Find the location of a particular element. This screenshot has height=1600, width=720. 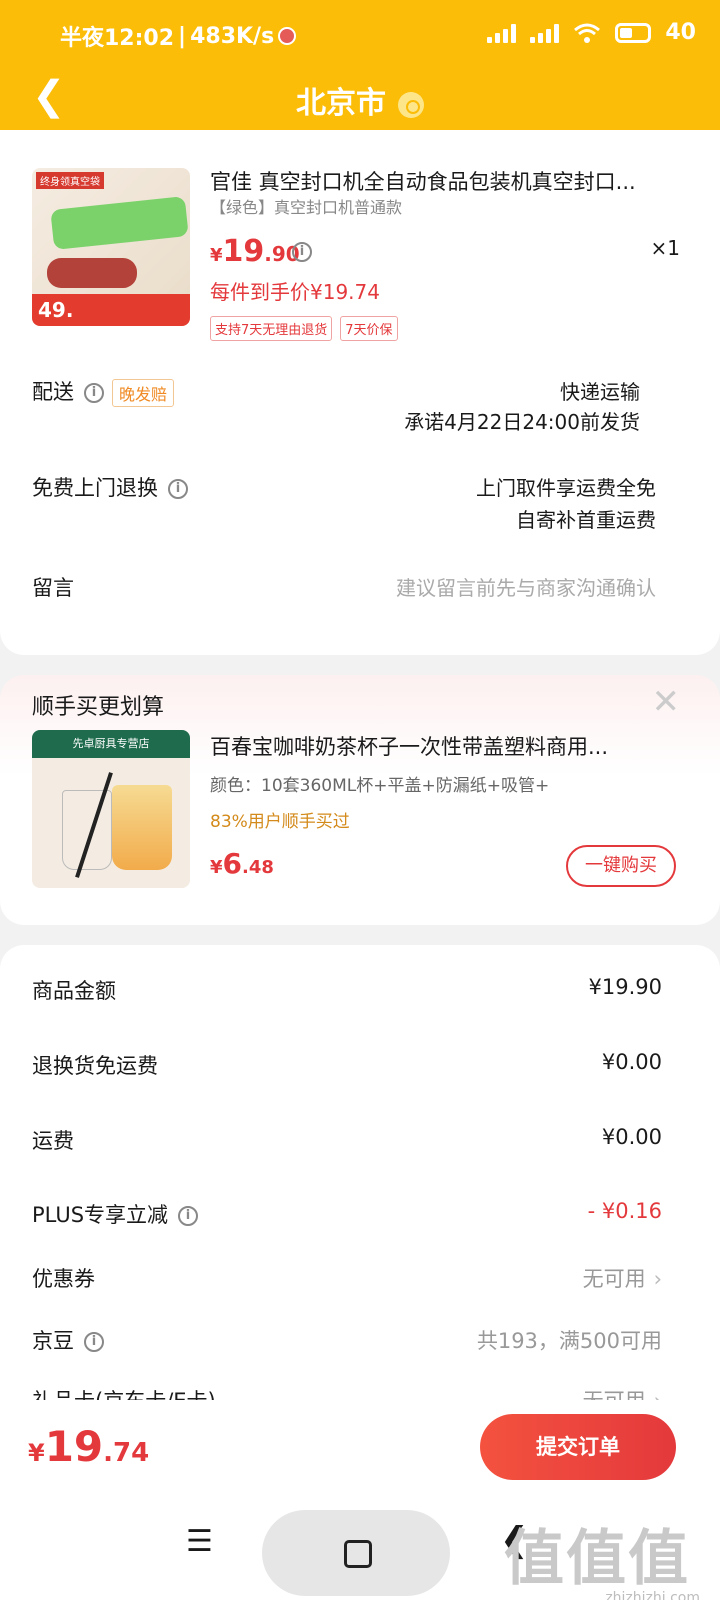

home-button is located at coordinates (356, 1553).